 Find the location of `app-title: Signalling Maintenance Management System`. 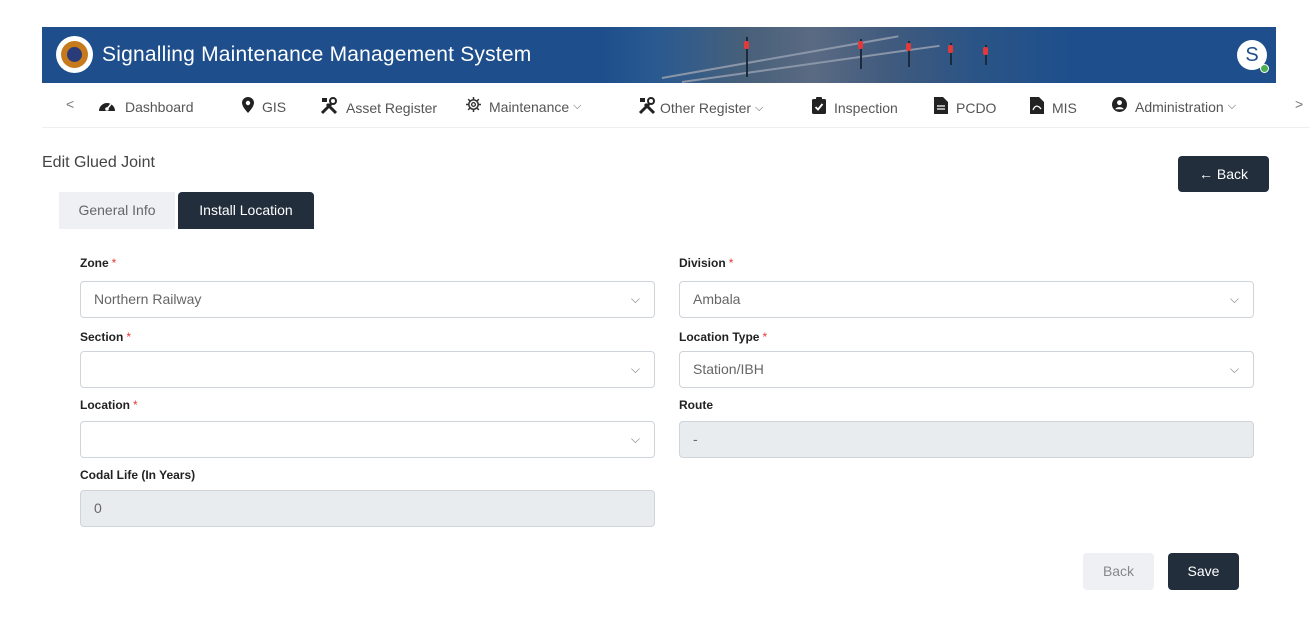

app-title: Signalling Maintenance Management System is located at coordinates (317, 54).